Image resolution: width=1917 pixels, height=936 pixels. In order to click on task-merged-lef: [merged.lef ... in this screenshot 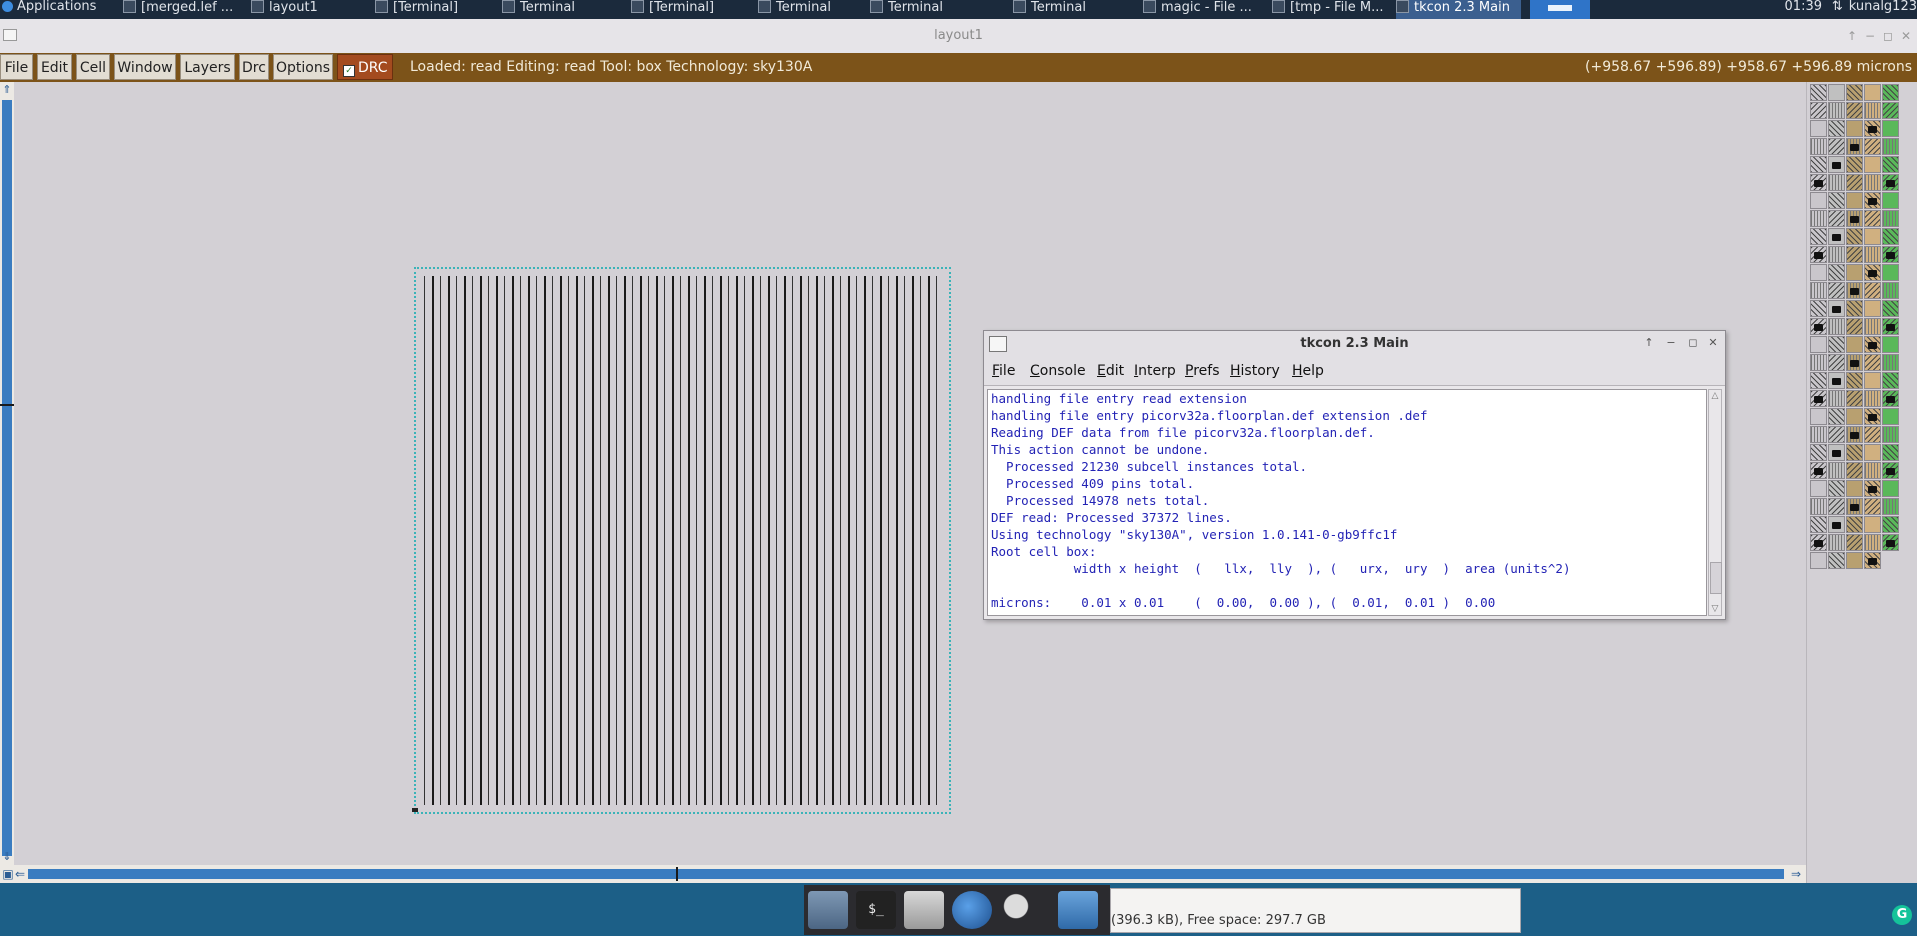, I will do `click(182, 9)`.